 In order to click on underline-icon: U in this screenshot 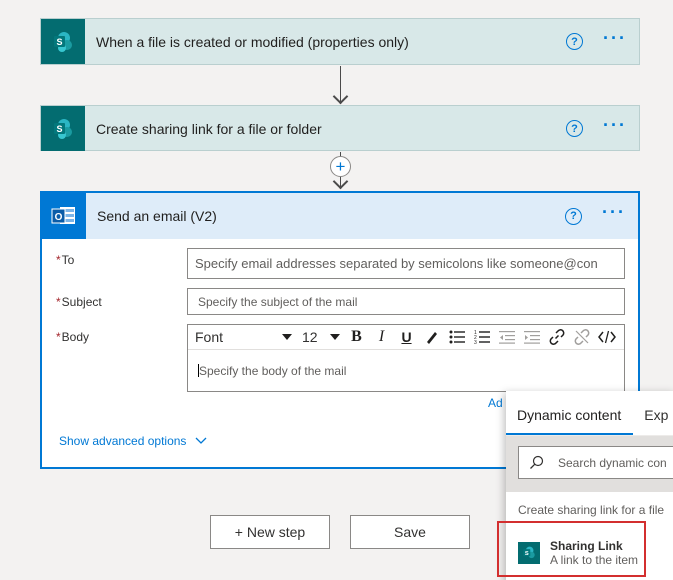, I will do `click(406, 337)`.